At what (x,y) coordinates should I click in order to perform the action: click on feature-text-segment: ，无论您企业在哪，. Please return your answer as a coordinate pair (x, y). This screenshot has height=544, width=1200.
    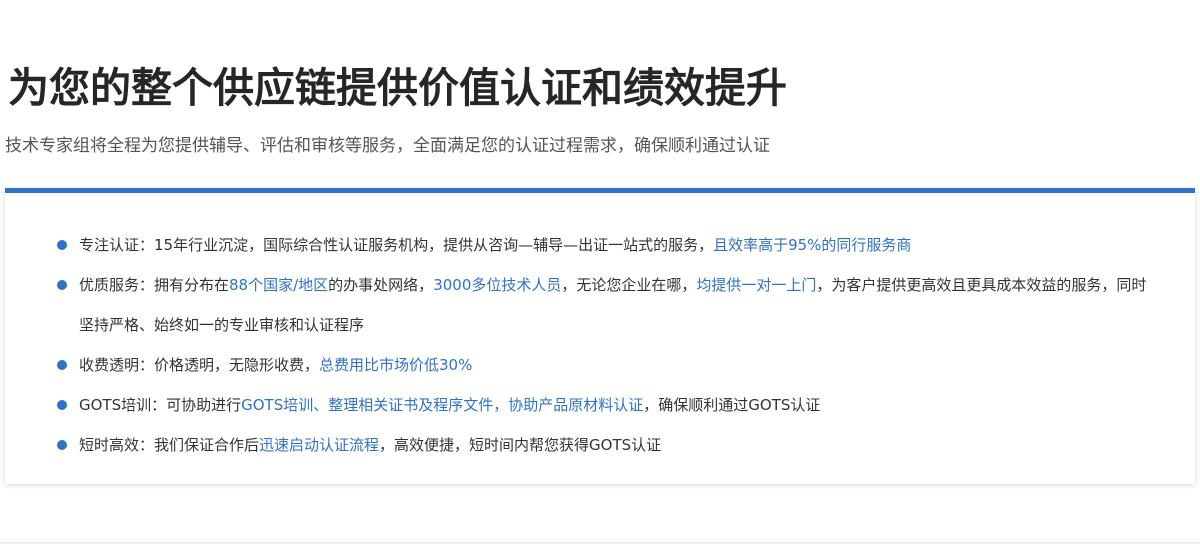
    Looking at the image, I should click on (629, 285).